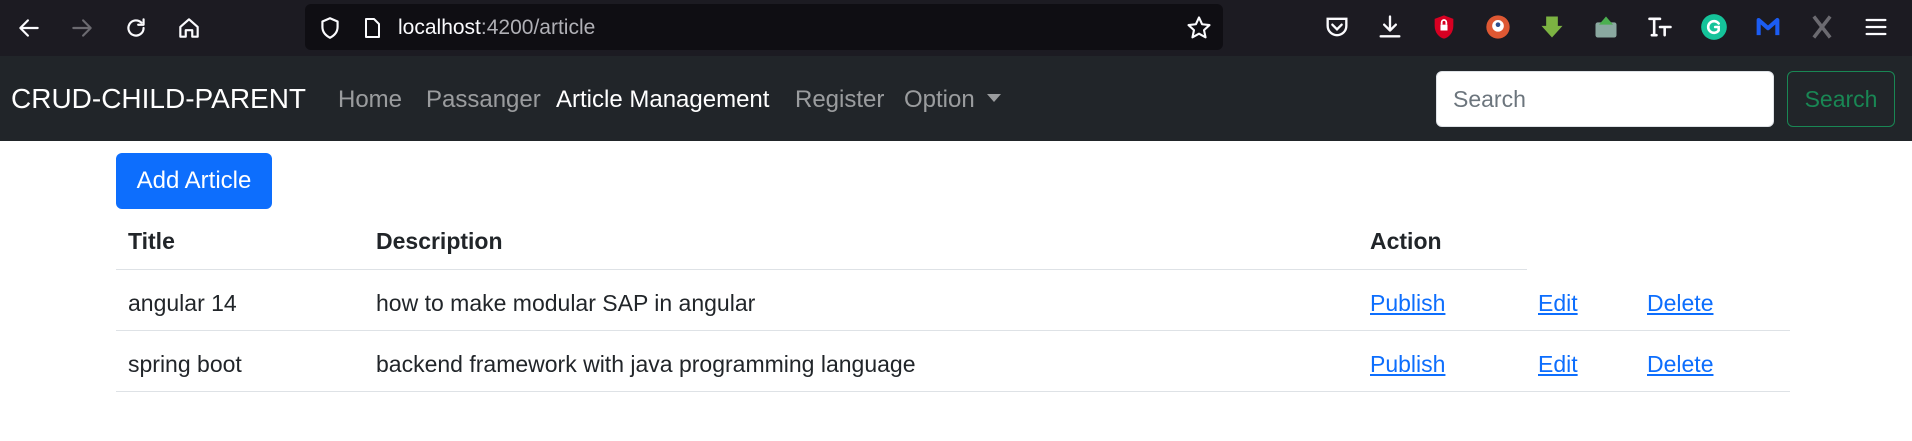 The width and height of the screenshot is (1912, 441). Describe the element at coordinates (439, 241) in the screenshot. I see `column-header-description: Description` at that location.